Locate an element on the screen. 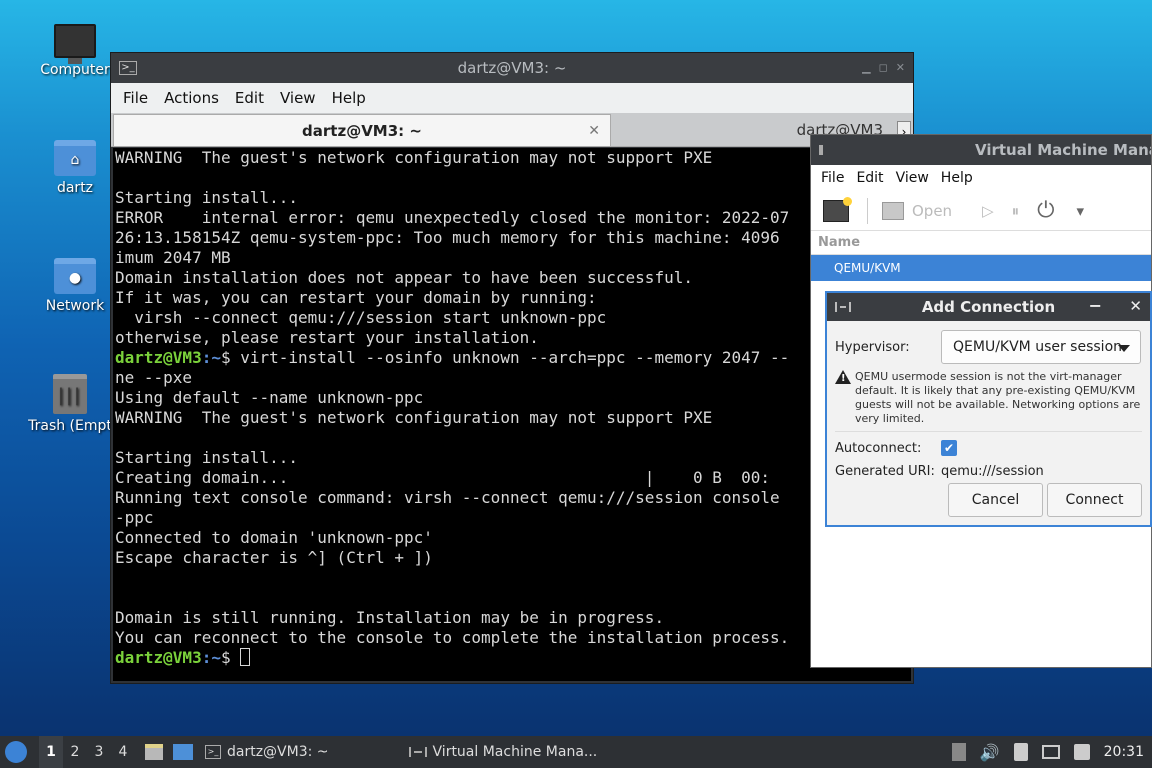  new-vm-icon is located at coordinates (837, 209).